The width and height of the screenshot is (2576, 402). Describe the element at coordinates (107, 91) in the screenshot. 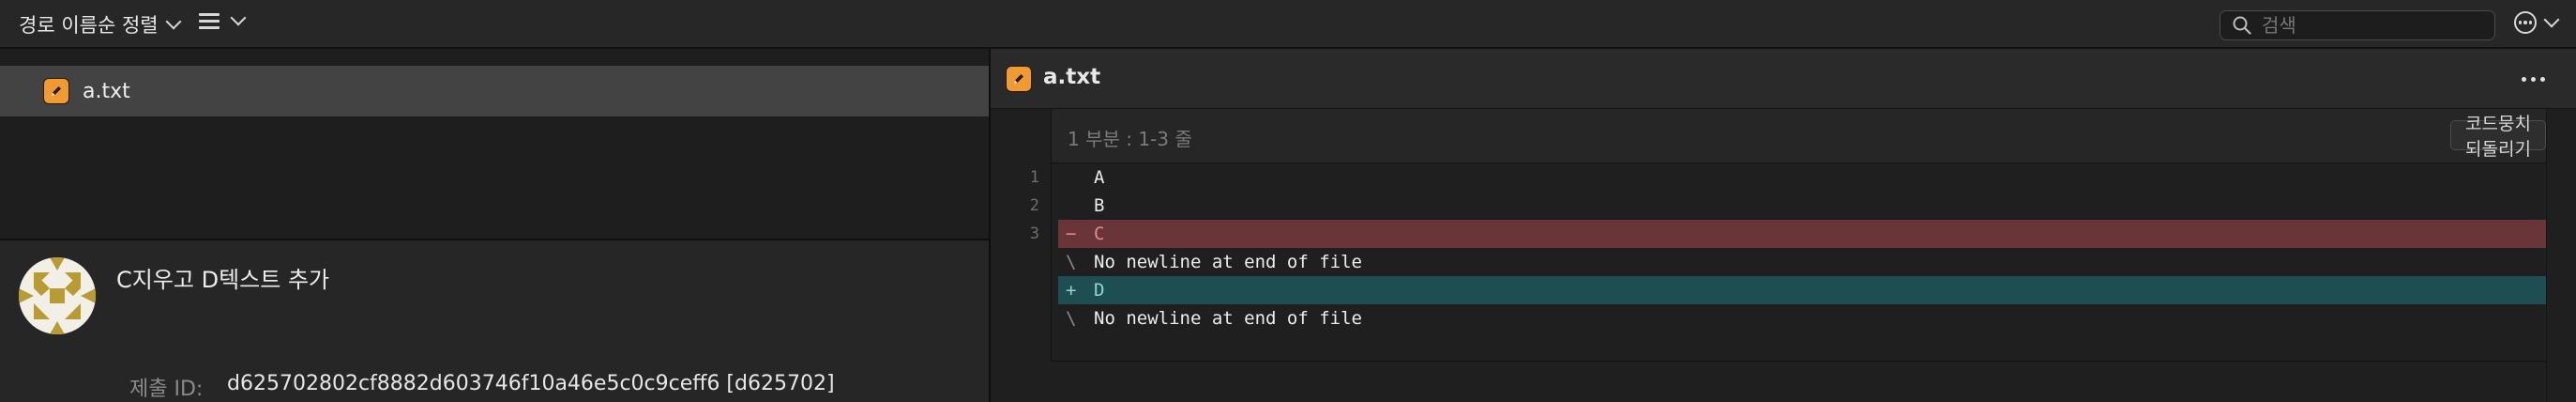

I see `file-name: a.txt` at that location.